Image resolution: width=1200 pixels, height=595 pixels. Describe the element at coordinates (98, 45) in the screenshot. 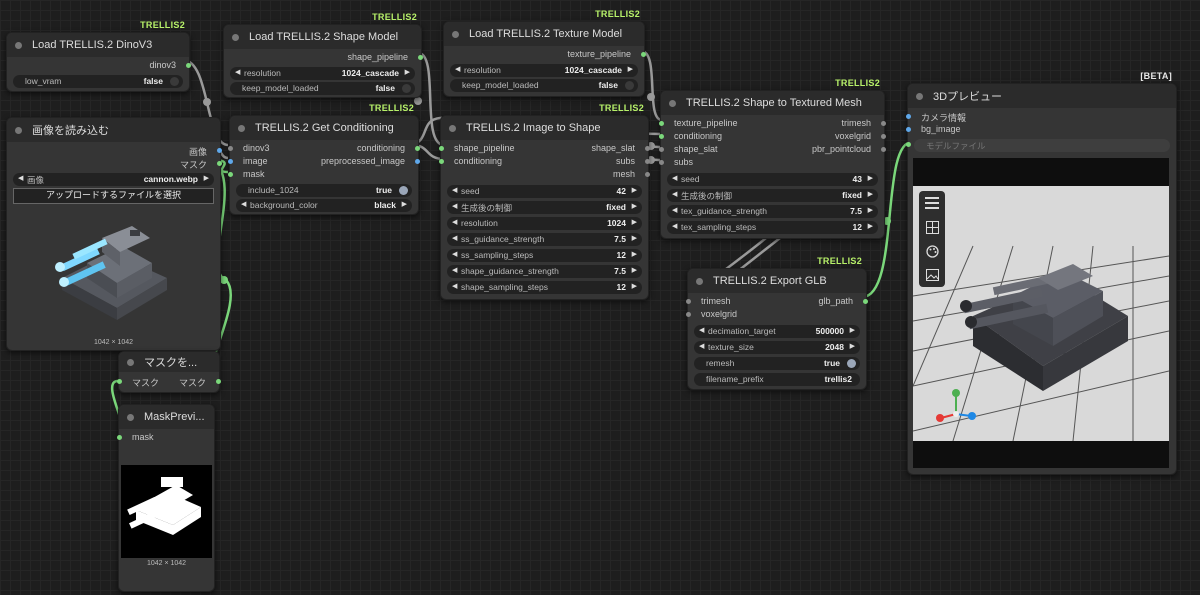

I see `node-title: Load TRELLIS.2 DinoV3` at that location.